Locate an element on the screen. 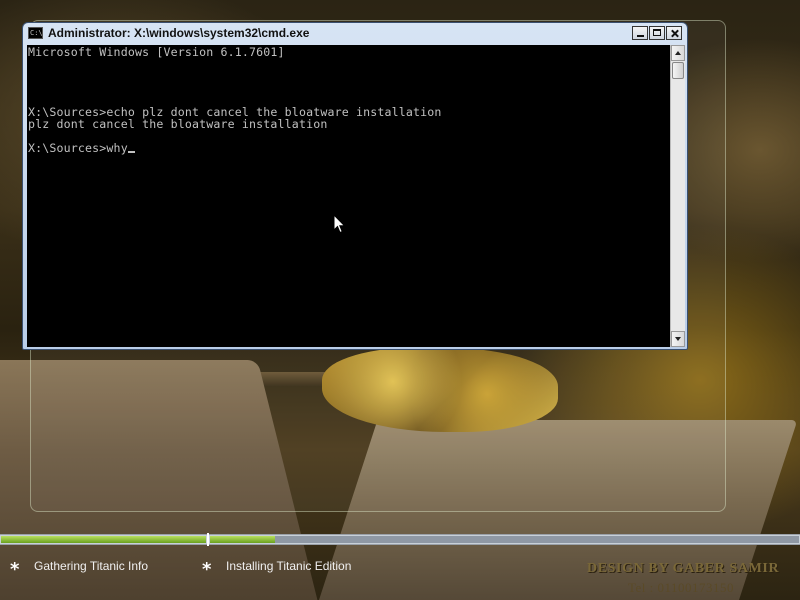 The height and width of the screenshot is (600, 800). close-button is located at coordinates (674, 33).